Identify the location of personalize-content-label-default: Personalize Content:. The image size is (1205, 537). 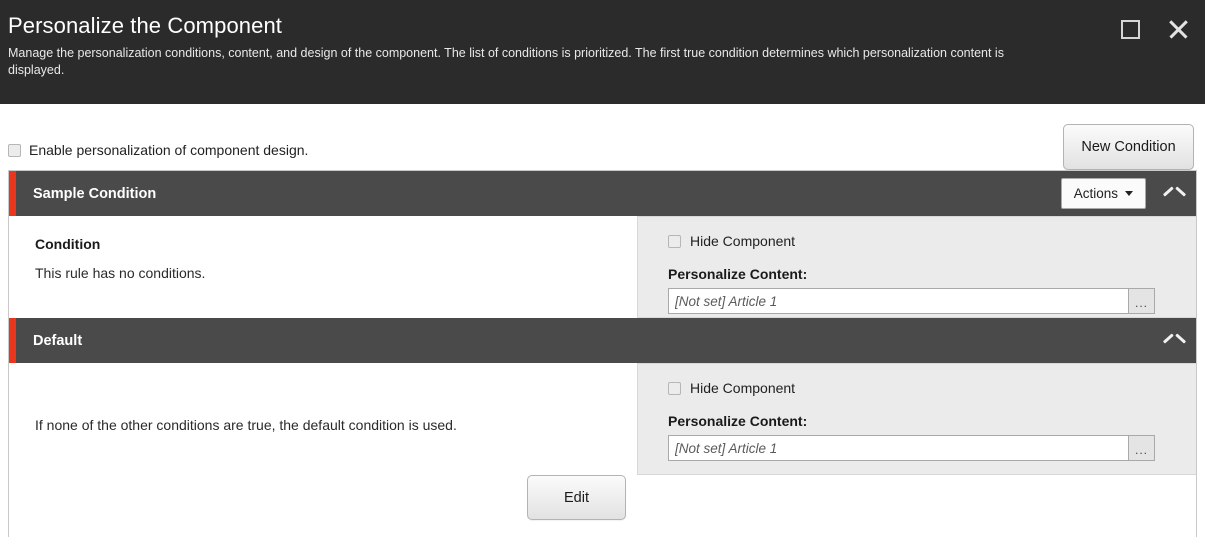
(738, 421).